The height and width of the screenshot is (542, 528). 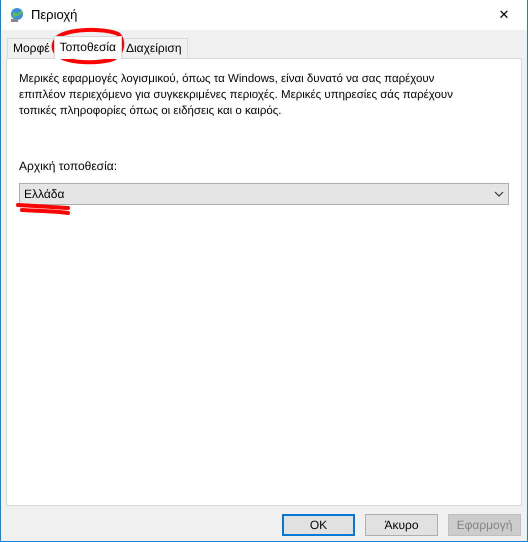 What do you see at coordinates (88, 47) in the screenshot?
I see `tab: Τοποθεσία` at bounding box center [88, 47].